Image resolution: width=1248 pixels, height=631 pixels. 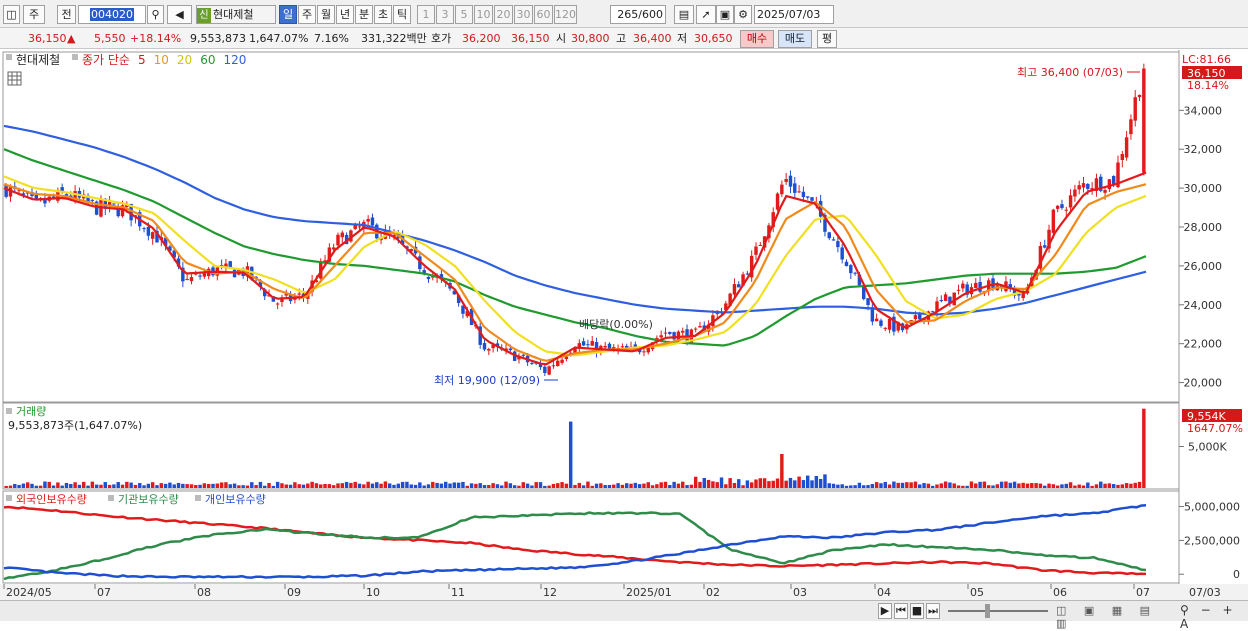 What do you see at coordinates (307, 14) in the screenshot?
I see `period-button-1: 주` at bounding box center [307, 14].